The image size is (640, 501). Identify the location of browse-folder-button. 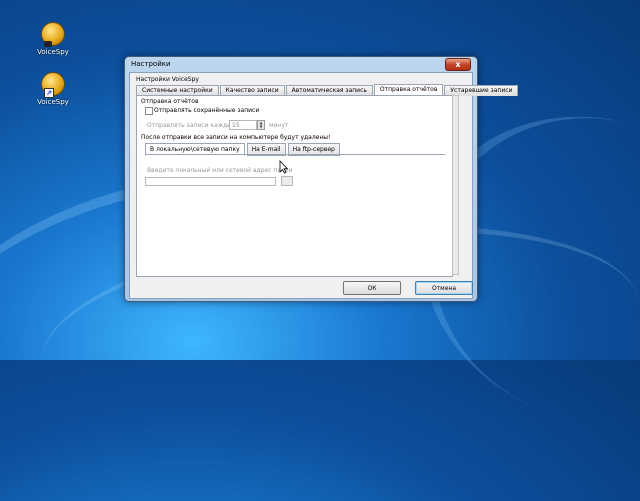
(287, 181).